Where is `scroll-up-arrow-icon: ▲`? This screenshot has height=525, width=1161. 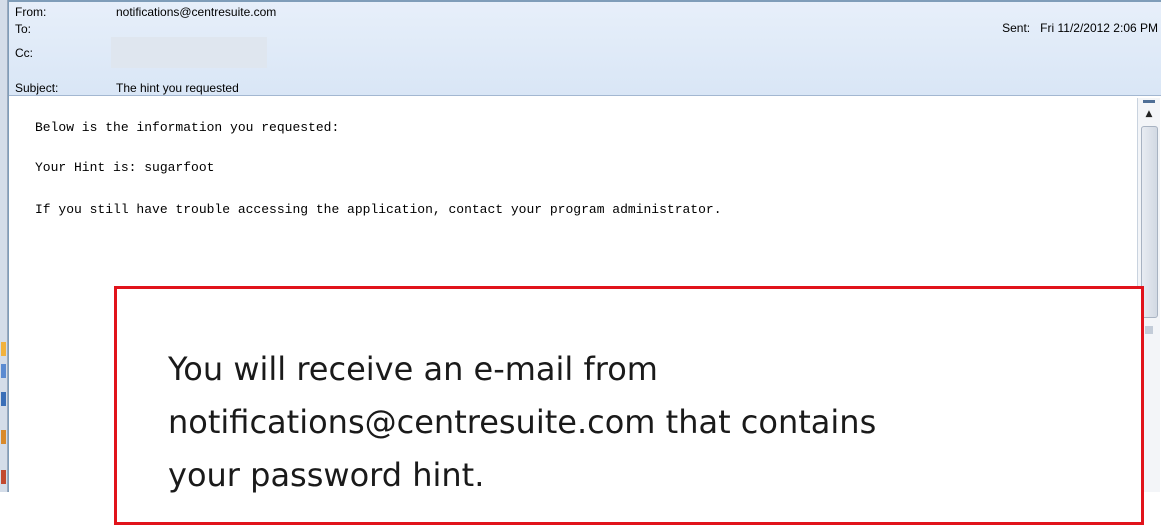 scroll-up-arrow-icon: ▲ is located at coordinates (1149, 114).